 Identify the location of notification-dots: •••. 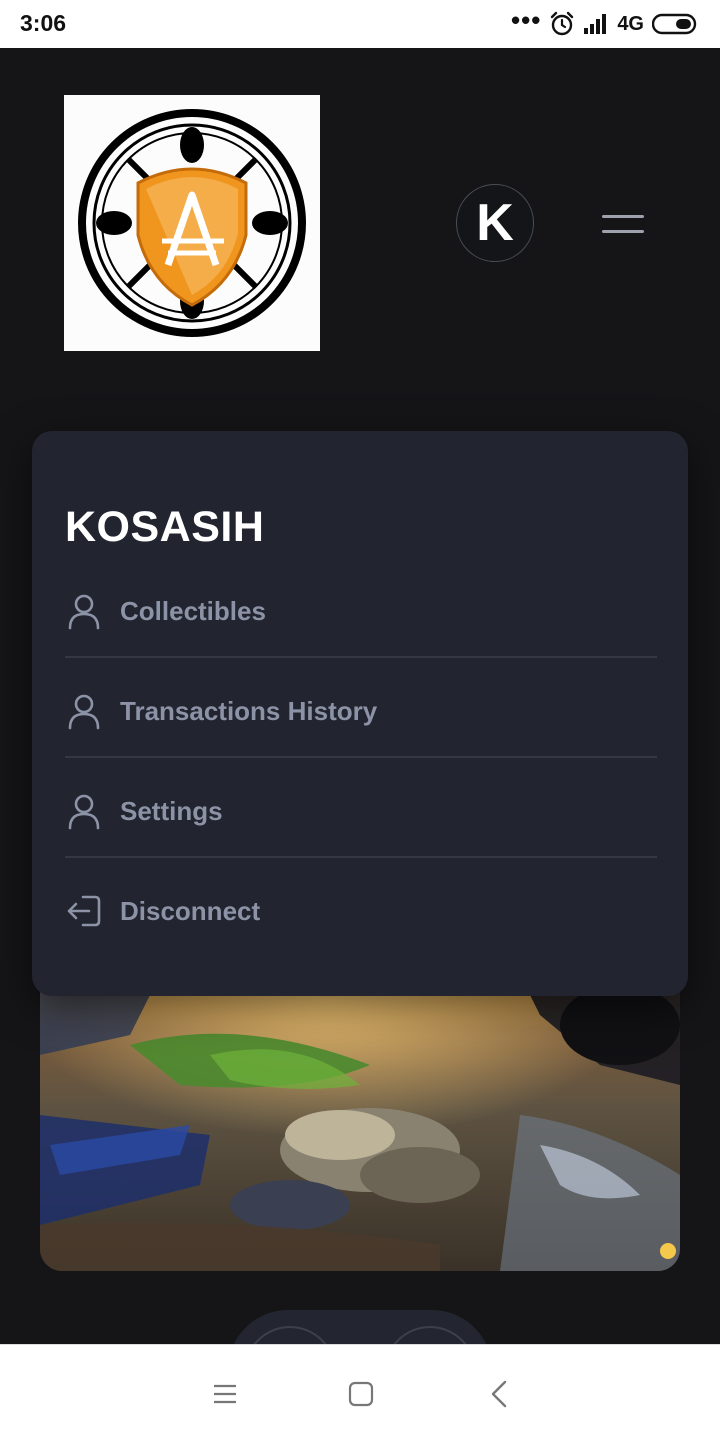
(526, 19).